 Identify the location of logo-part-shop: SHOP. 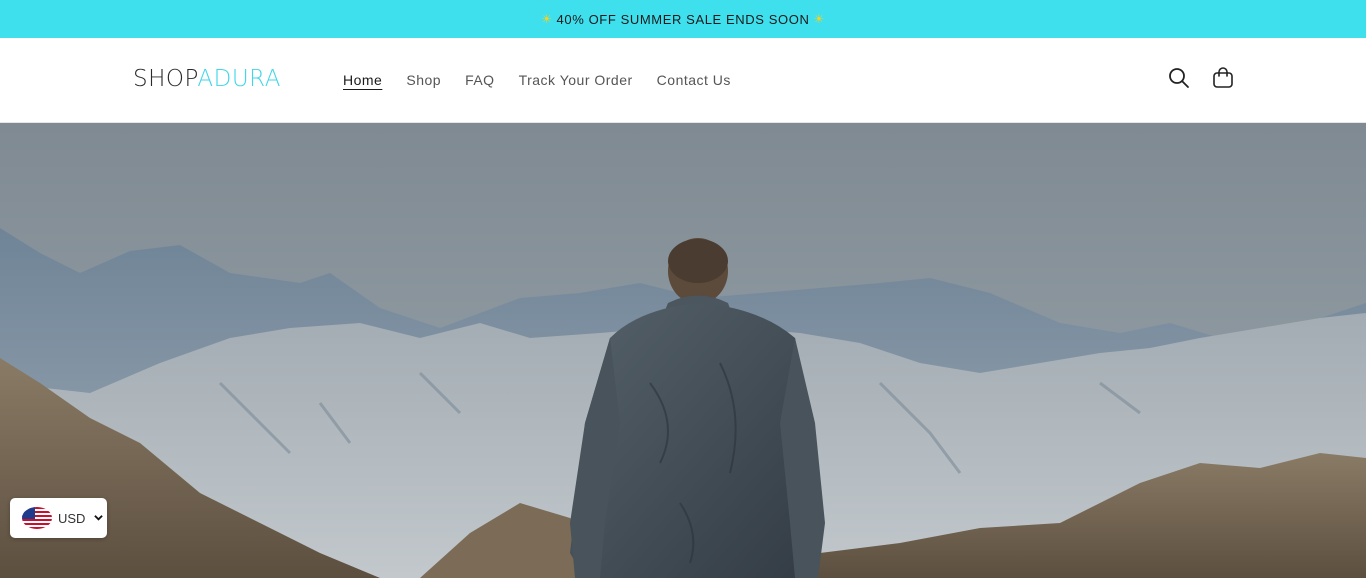
(165, 79).